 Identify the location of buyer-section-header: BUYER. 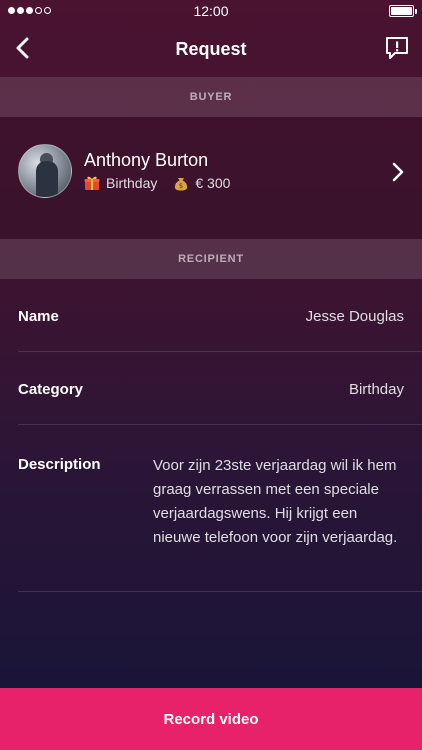
(211, 97).